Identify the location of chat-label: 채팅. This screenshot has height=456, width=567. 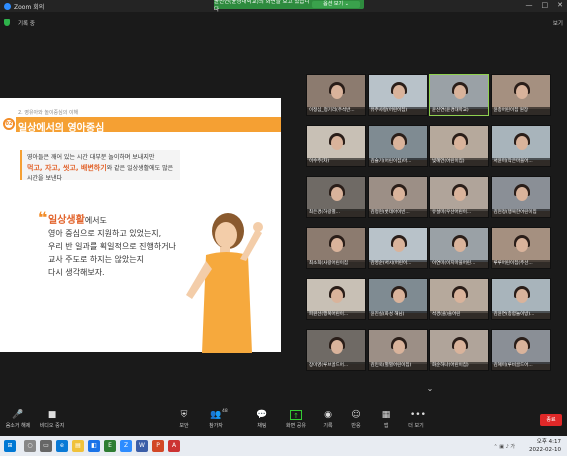
(262, 426).